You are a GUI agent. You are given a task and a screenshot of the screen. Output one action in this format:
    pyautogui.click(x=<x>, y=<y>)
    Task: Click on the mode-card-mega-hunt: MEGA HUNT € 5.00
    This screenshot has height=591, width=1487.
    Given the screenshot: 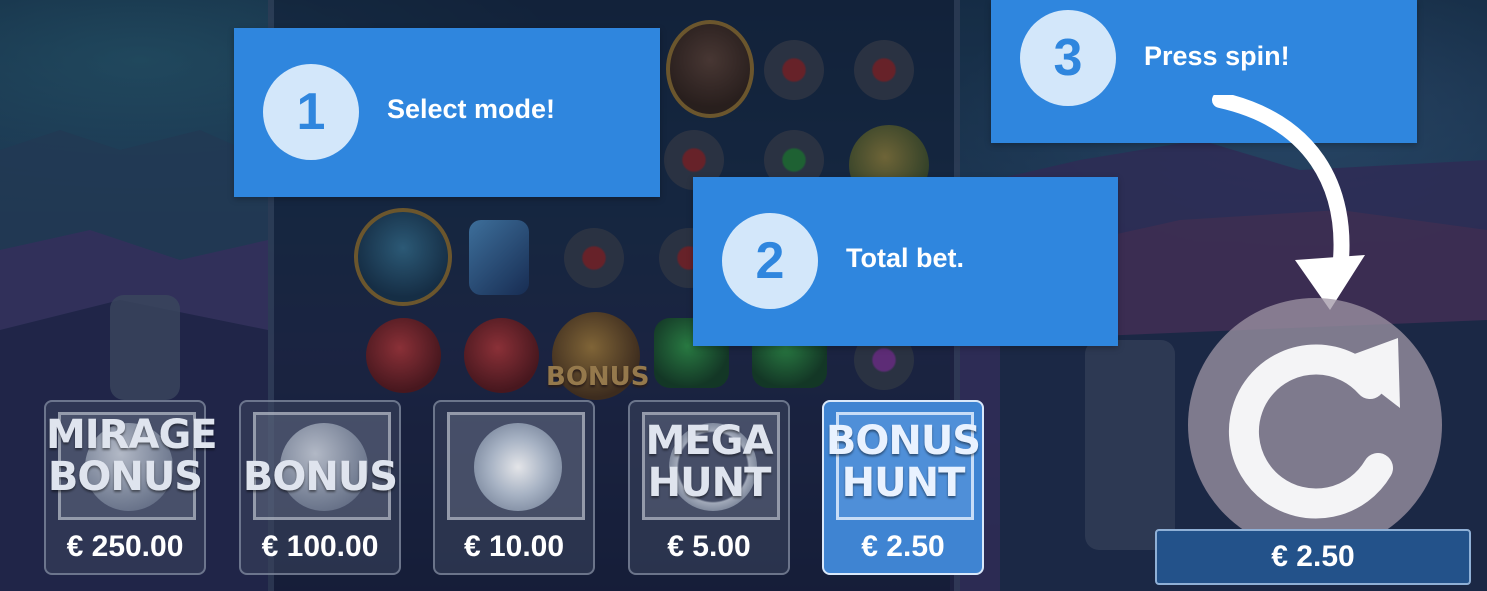 What is the action you would take?
    pyautogui.click(x=709, y=487)
    